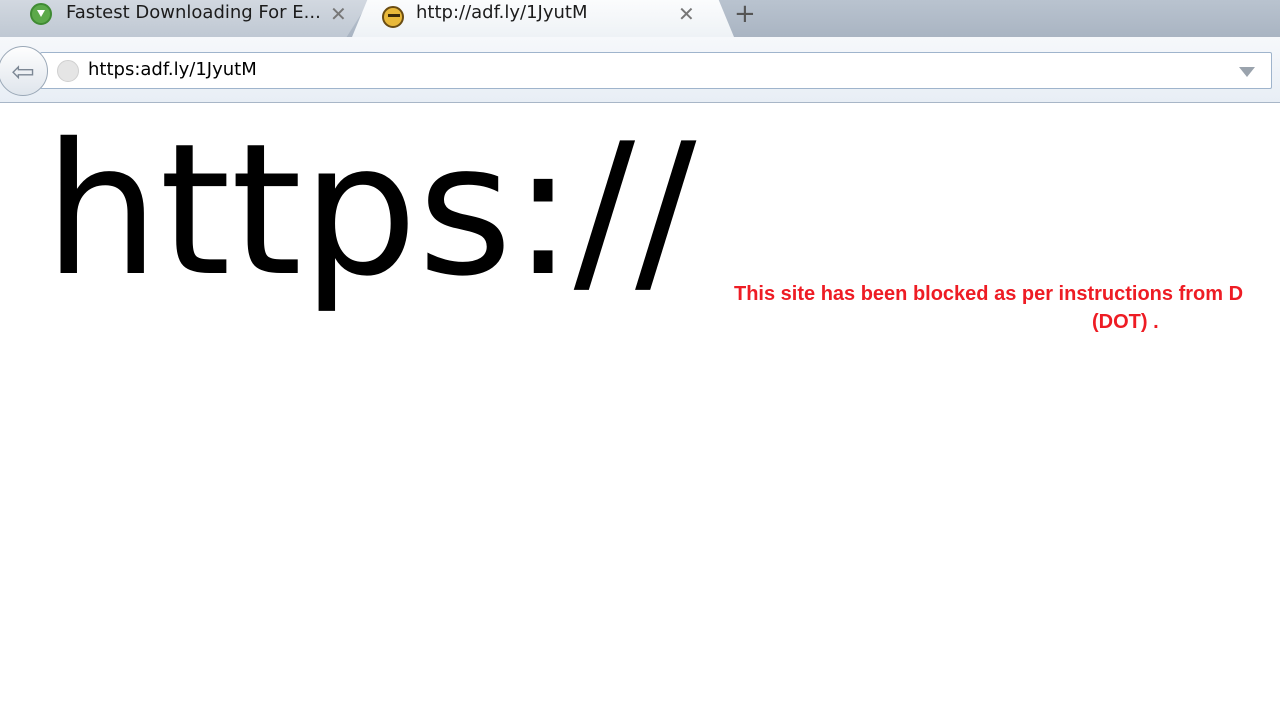 This screenshot has height=720, width=1280. I want to click on back-button: ⇦, so click(24, 71).